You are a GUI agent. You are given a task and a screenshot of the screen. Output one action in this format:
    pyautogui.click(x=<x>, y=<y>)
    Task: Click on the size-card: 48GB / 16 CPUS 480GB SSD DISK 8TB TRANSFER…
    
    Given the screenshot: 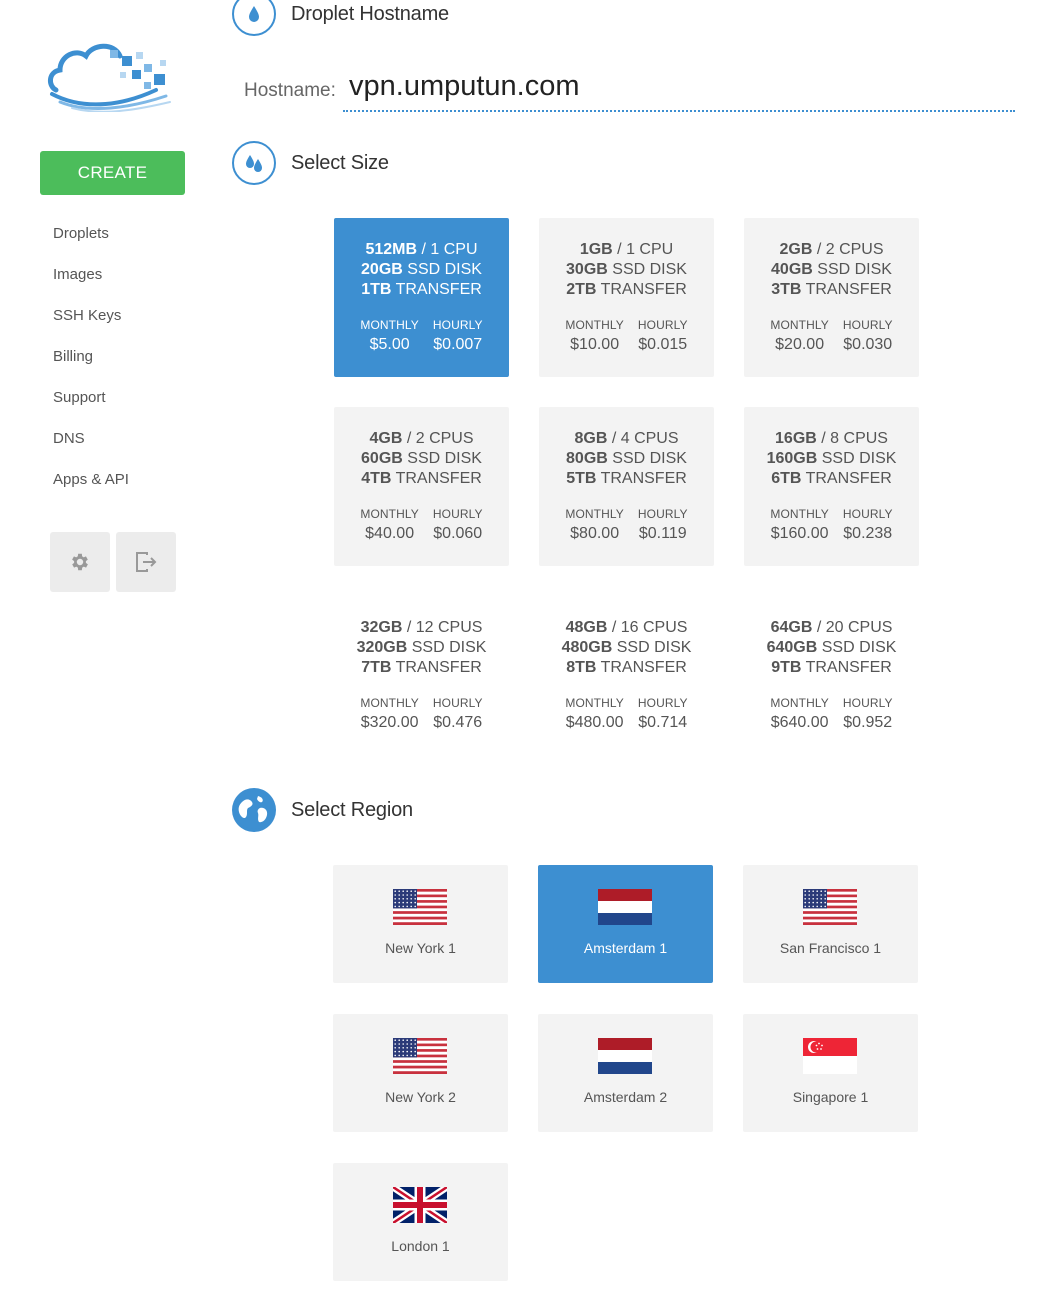 What is the action you would take?
    pyautogui.click(x=626, y=675)
    